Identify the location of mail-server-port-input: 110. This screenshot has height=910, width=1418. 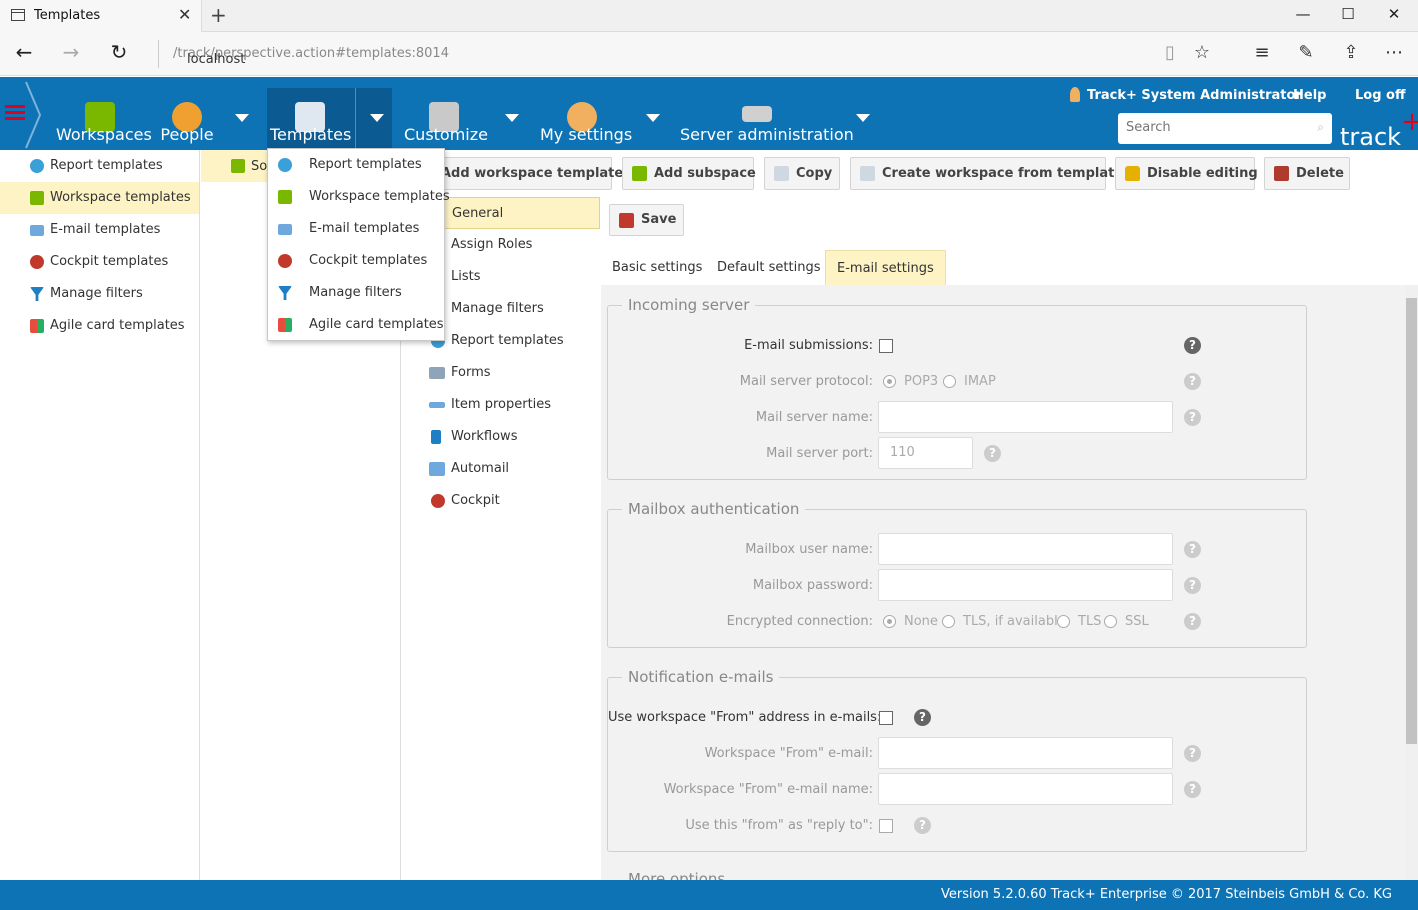
(925, 453).